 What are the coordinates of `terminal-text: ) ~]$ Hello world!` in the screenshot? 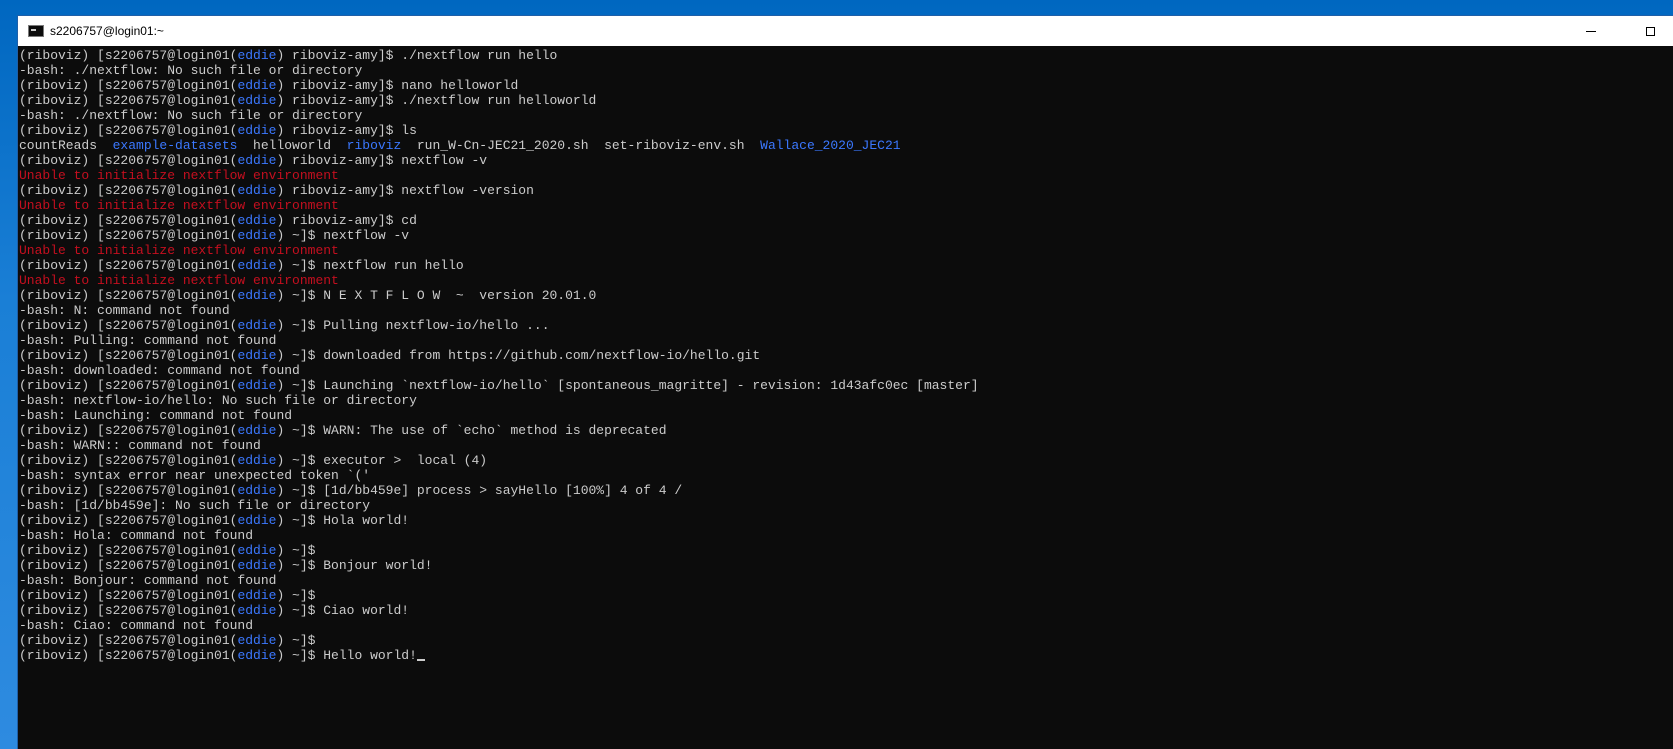 It's located at (346, 655).